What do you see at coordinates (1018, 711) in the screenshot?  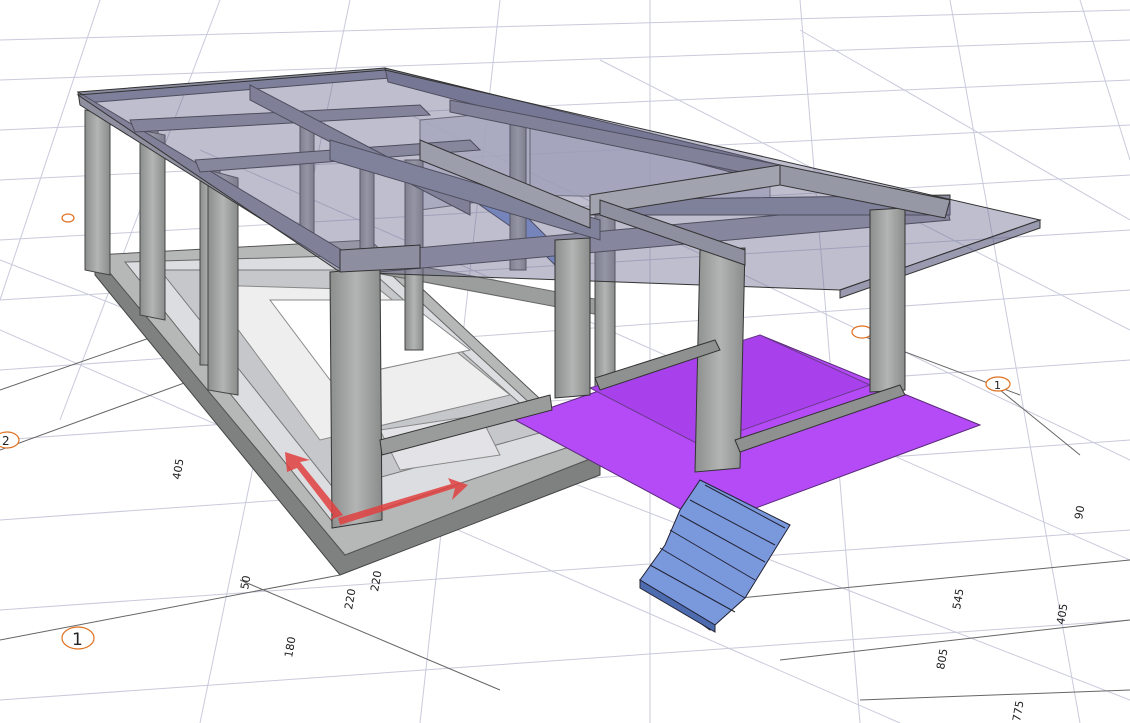 I see `dimension-label: 775` at bounding box center [1018, 711].